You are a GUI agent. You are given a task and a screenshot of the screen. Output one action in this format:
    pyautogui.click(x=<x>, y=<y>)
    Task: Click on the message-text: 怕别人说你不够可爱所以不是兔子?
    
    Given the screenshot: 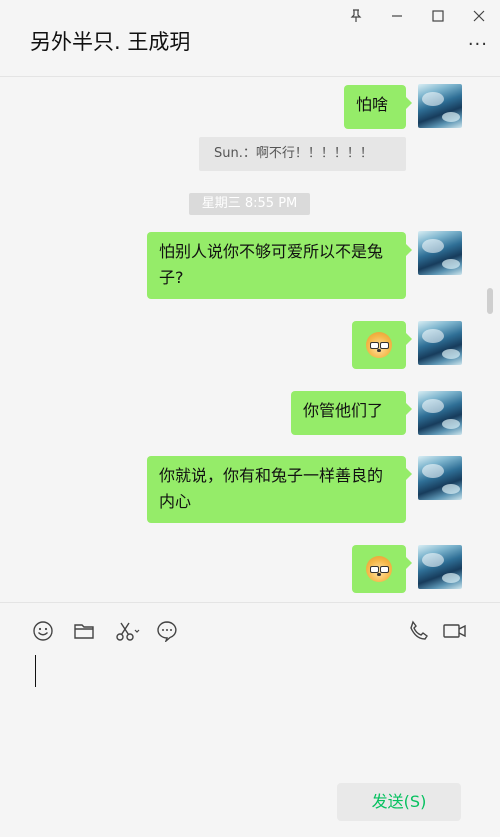 What is the action you would take?
    pyautogui.click(x=271, y=264)
    